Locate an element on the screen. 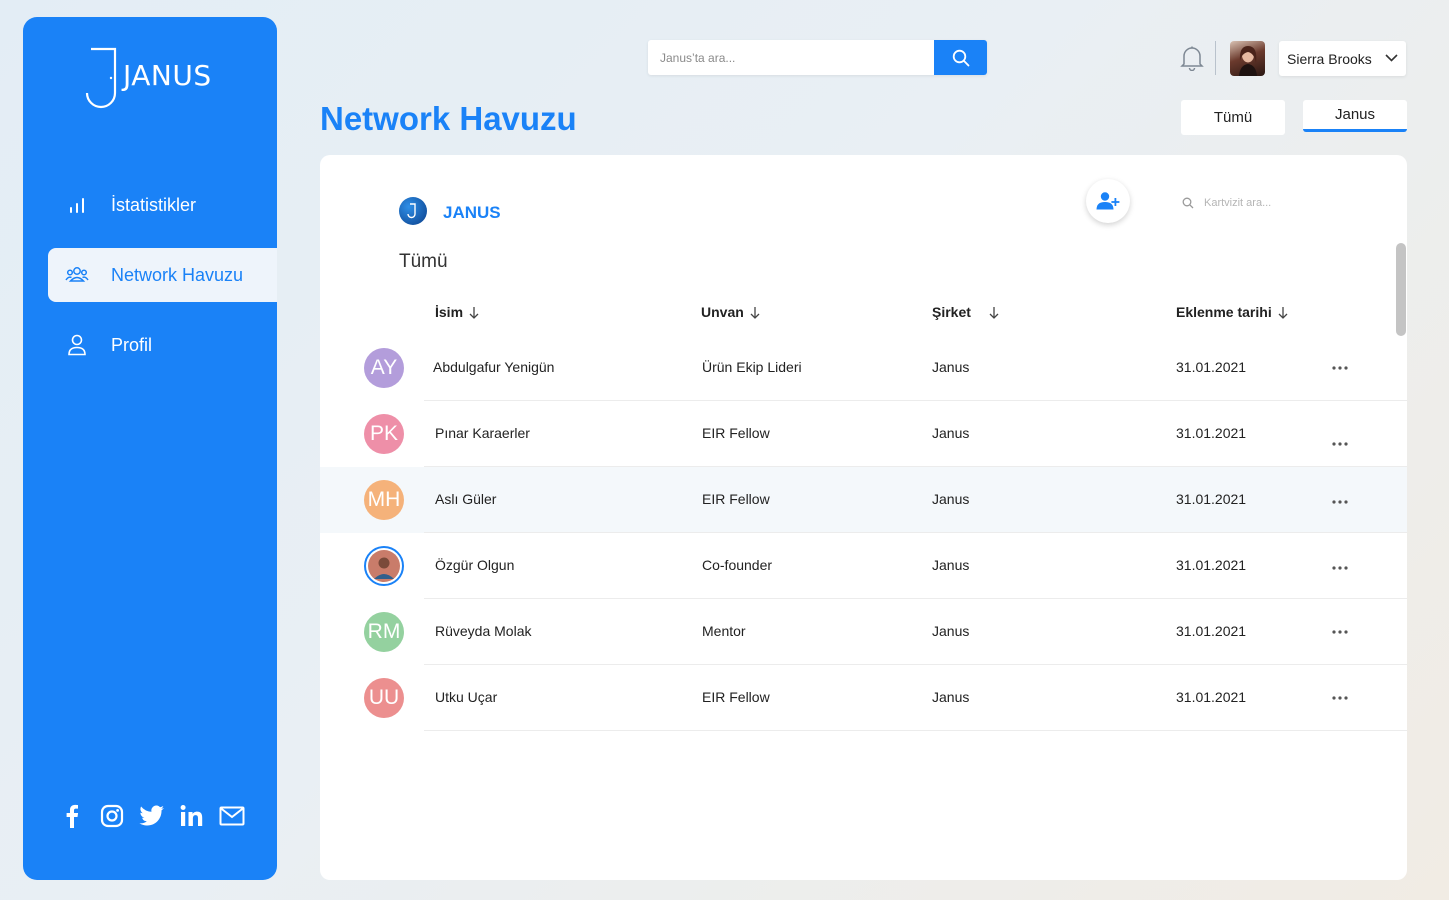 This screenshot has width=1449, height=900. user-avatar is located at coordinates (1247, 58).